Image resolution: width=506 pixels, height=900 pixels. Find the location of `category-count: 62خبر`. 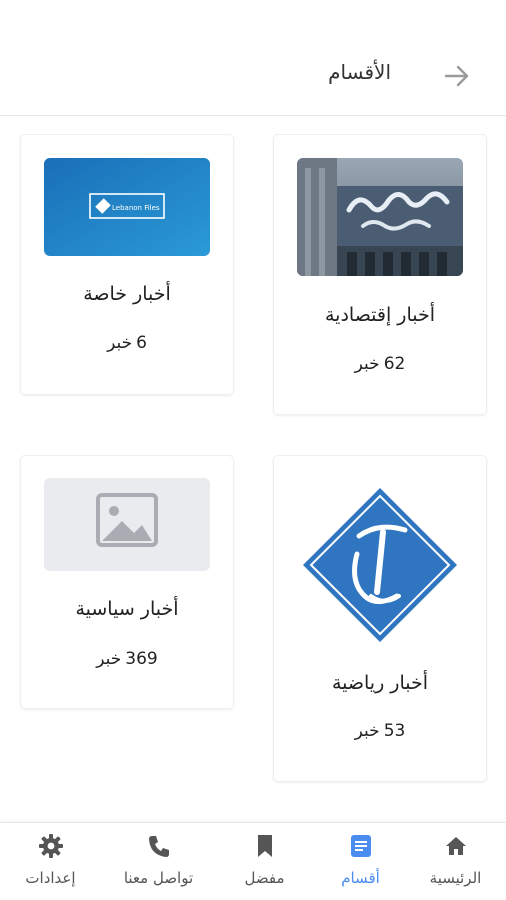

category-count: 62خبر is located at coordinates (380, 364).